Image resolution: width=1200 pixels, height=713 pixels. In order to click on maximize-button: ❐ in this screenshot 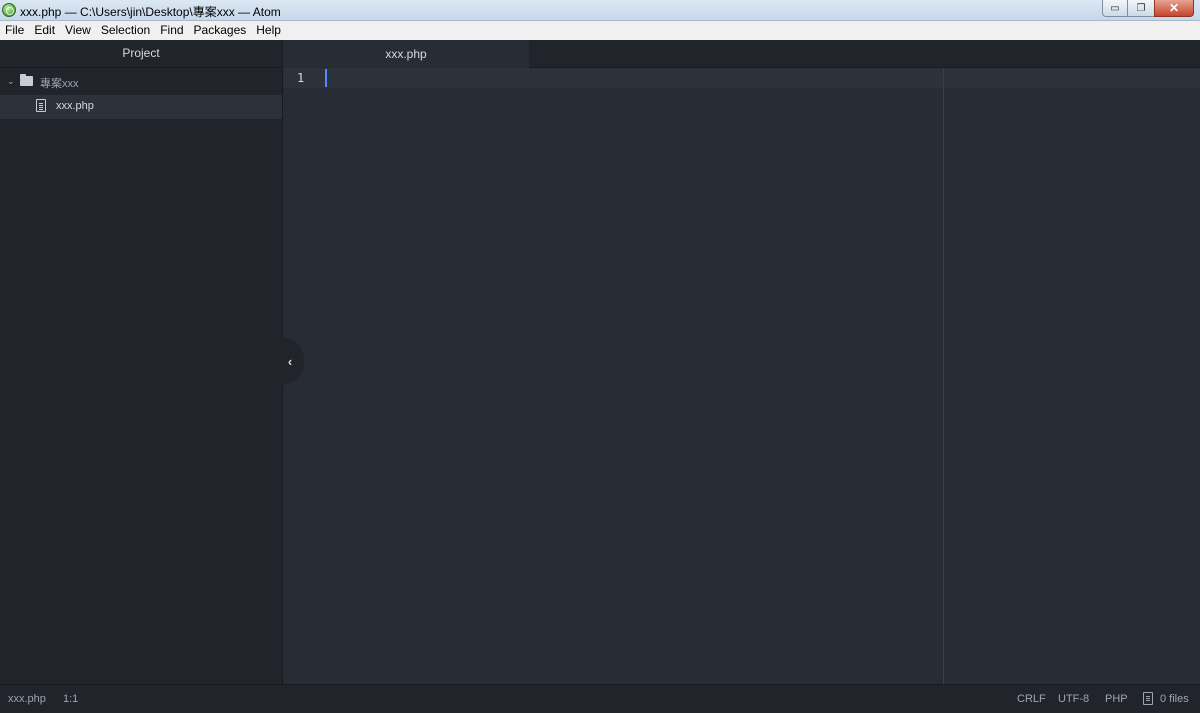, I will do `click(1141, 8)`.